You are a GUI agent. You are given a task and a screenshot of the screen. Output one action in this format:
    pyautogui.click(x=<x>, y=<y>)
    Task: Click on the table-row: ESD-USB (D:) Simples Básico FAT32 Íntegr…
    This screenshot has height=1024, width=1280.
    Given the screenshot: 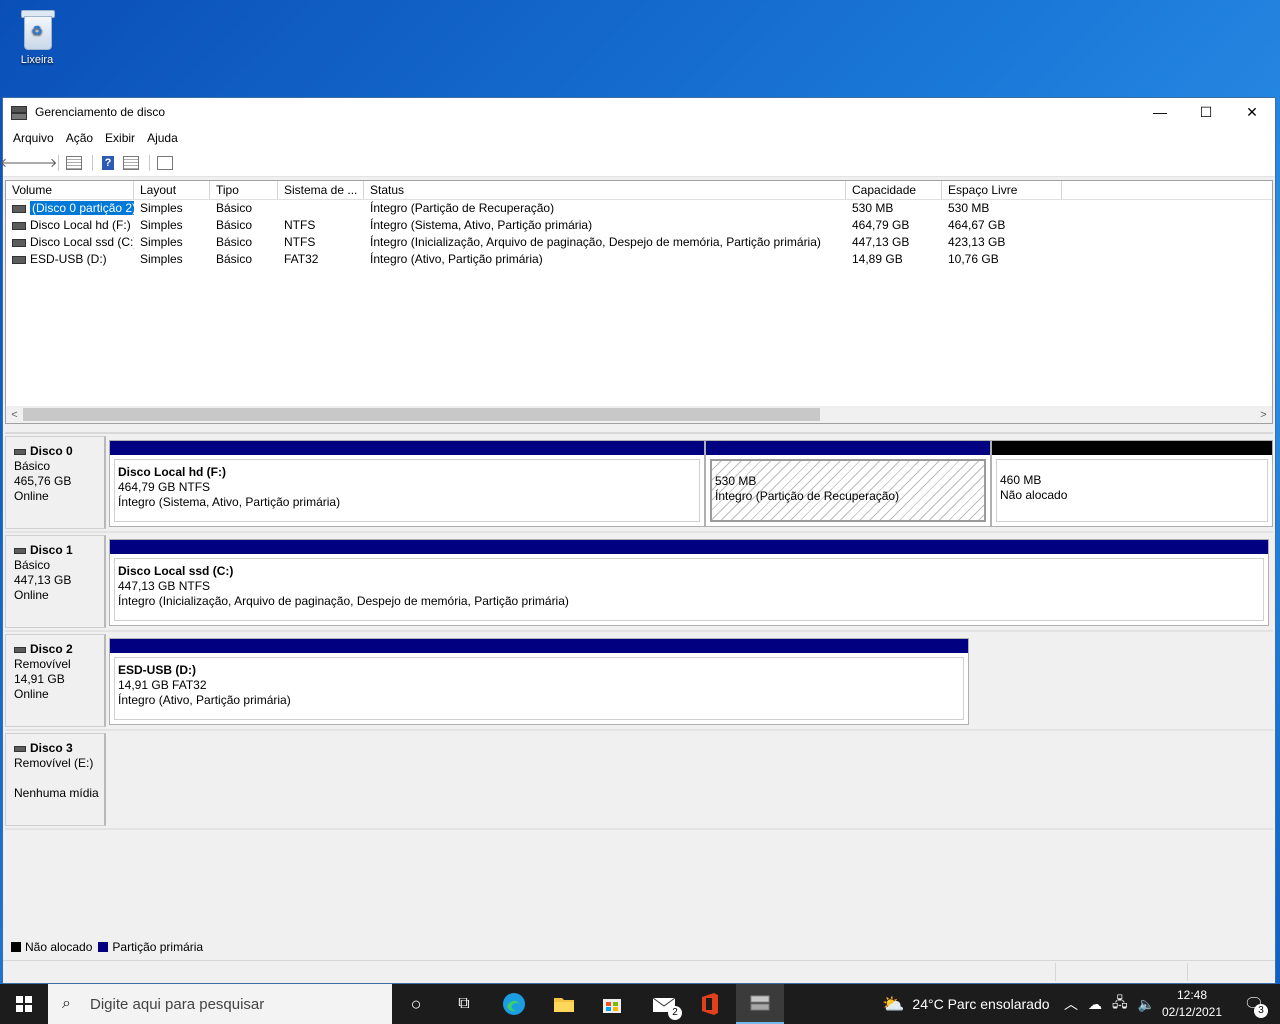 What is the action you would take?
    pyautogui.click(x=639, y=259)
    